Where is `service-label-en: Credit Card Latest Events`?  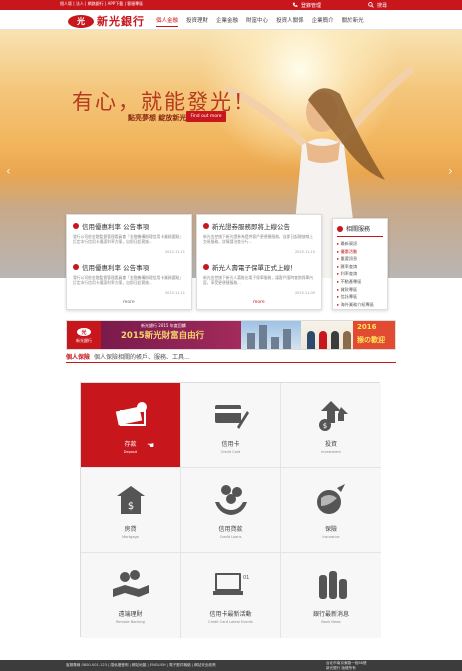 service-label-en: Credit Card Latest Events is located at coordinates (230, 622).